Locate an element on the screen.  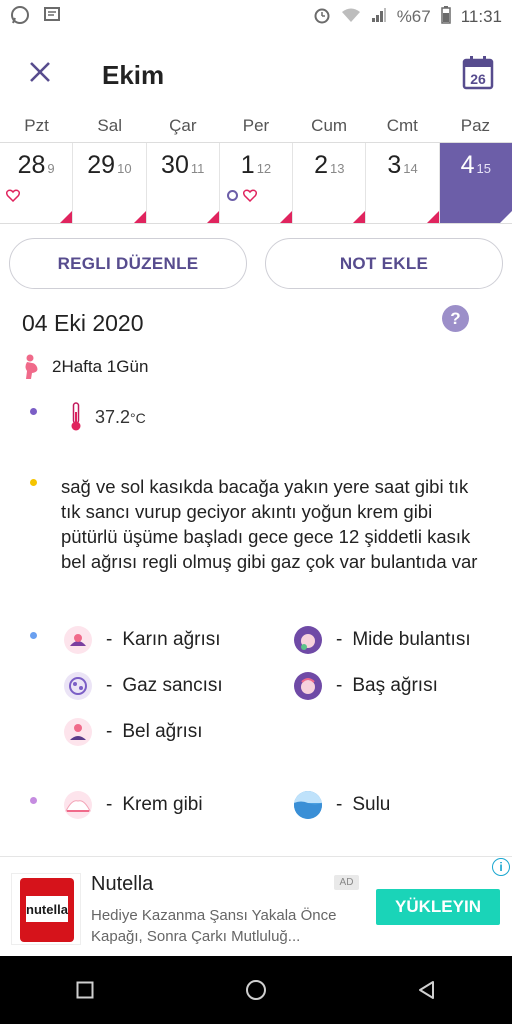
home-button is located at coordinates (256, 990).